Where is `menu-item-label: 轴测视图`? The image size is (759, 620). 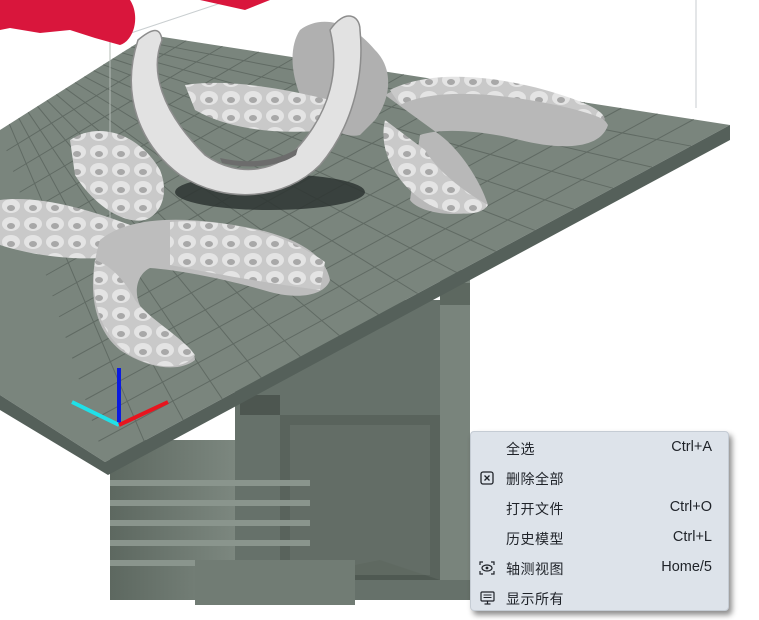 menu-item-label: 轴测视图 is located at coordinates (535, 570).